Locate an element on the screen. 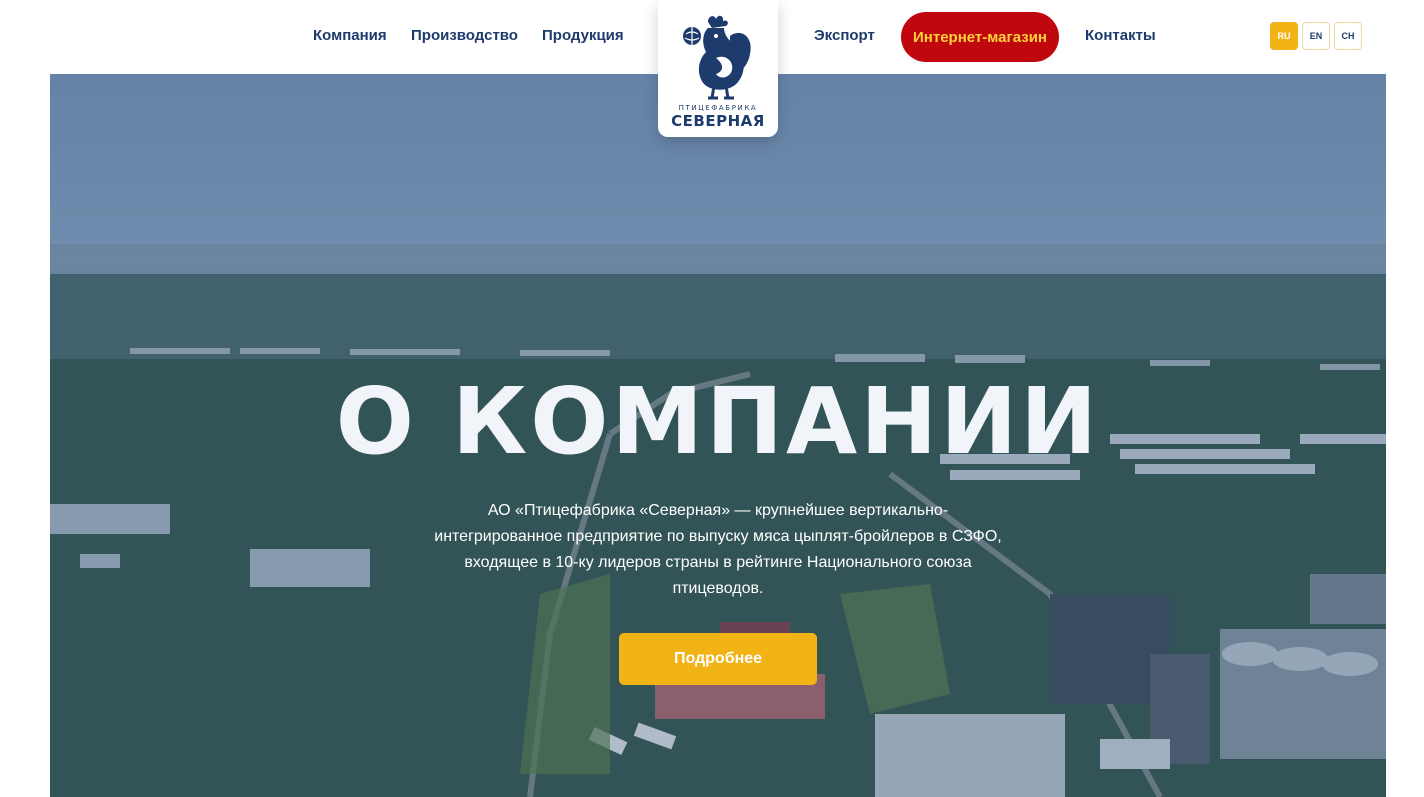 The image size is (1424, 797). nav-item-online-shop-button: Интернет-магазин is located at coordinates (980, 37).